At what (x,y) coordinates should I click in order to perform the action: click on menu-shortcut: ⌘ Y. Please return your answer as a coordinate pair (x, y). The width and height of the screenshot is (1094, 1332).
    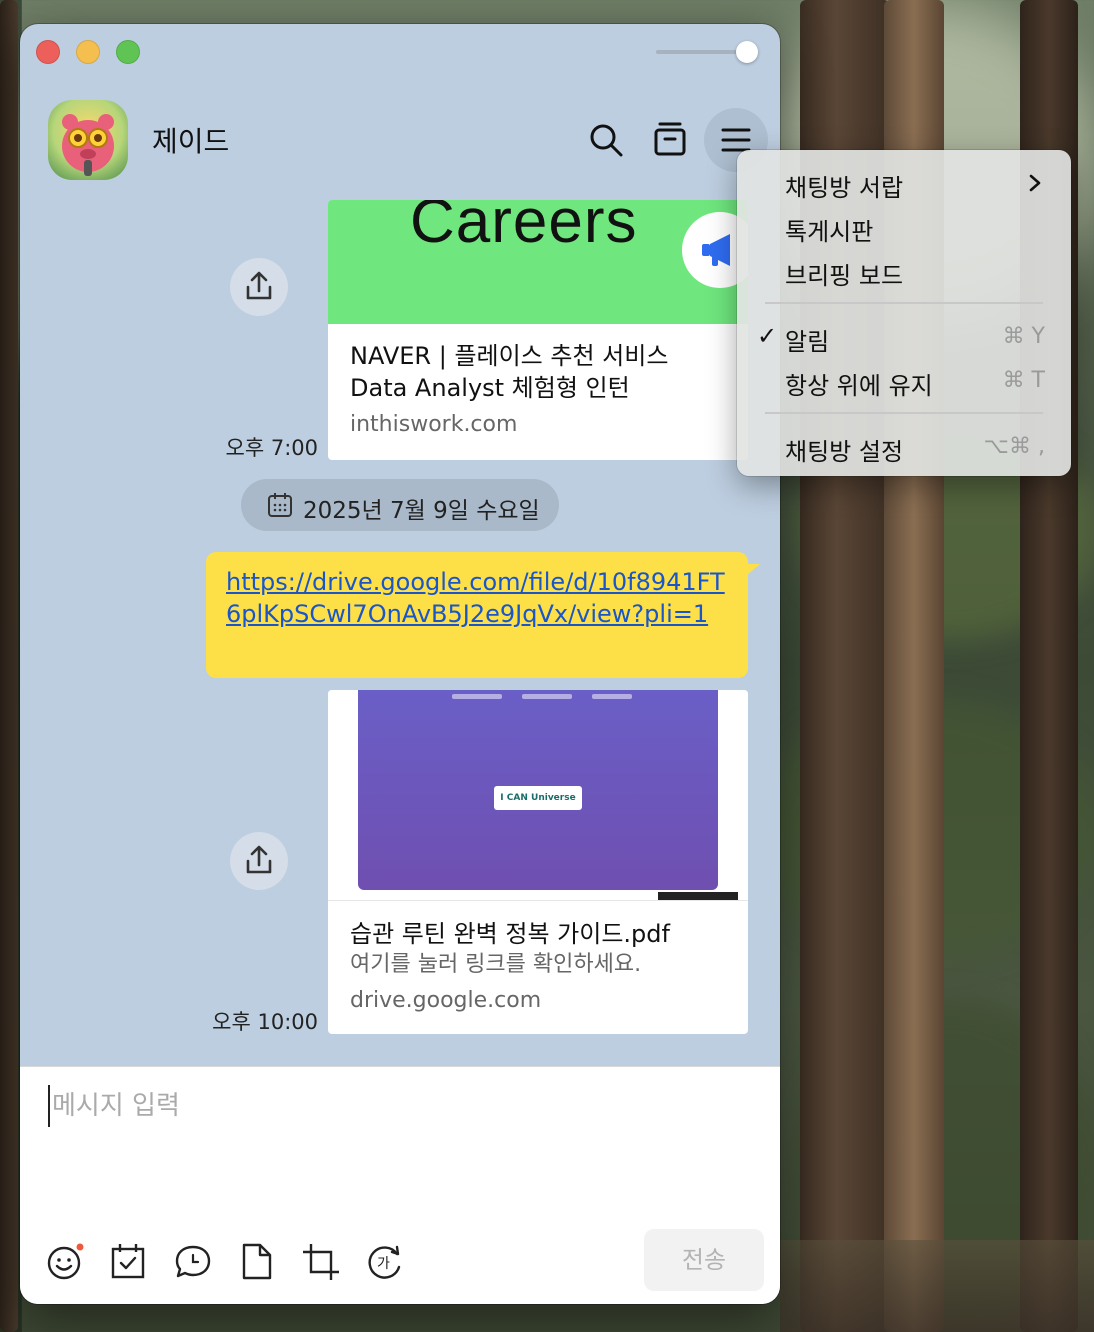
    Looking at the image, I should click on (1023, 336).